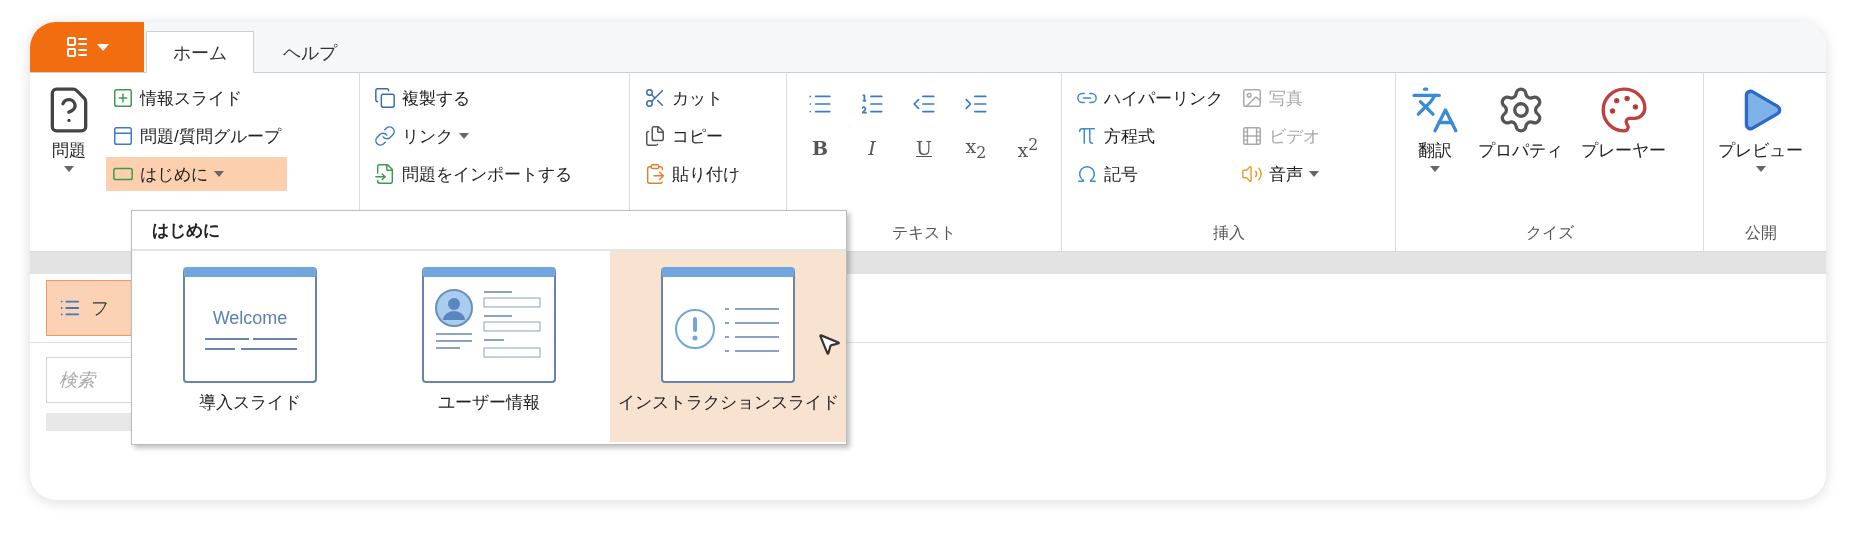 The width and height of the screenshot is (1856, 540). What do you see at coordinates (1252, 98) in the screenshot?
I see `image-icon` at bounding box center [1252, 98].